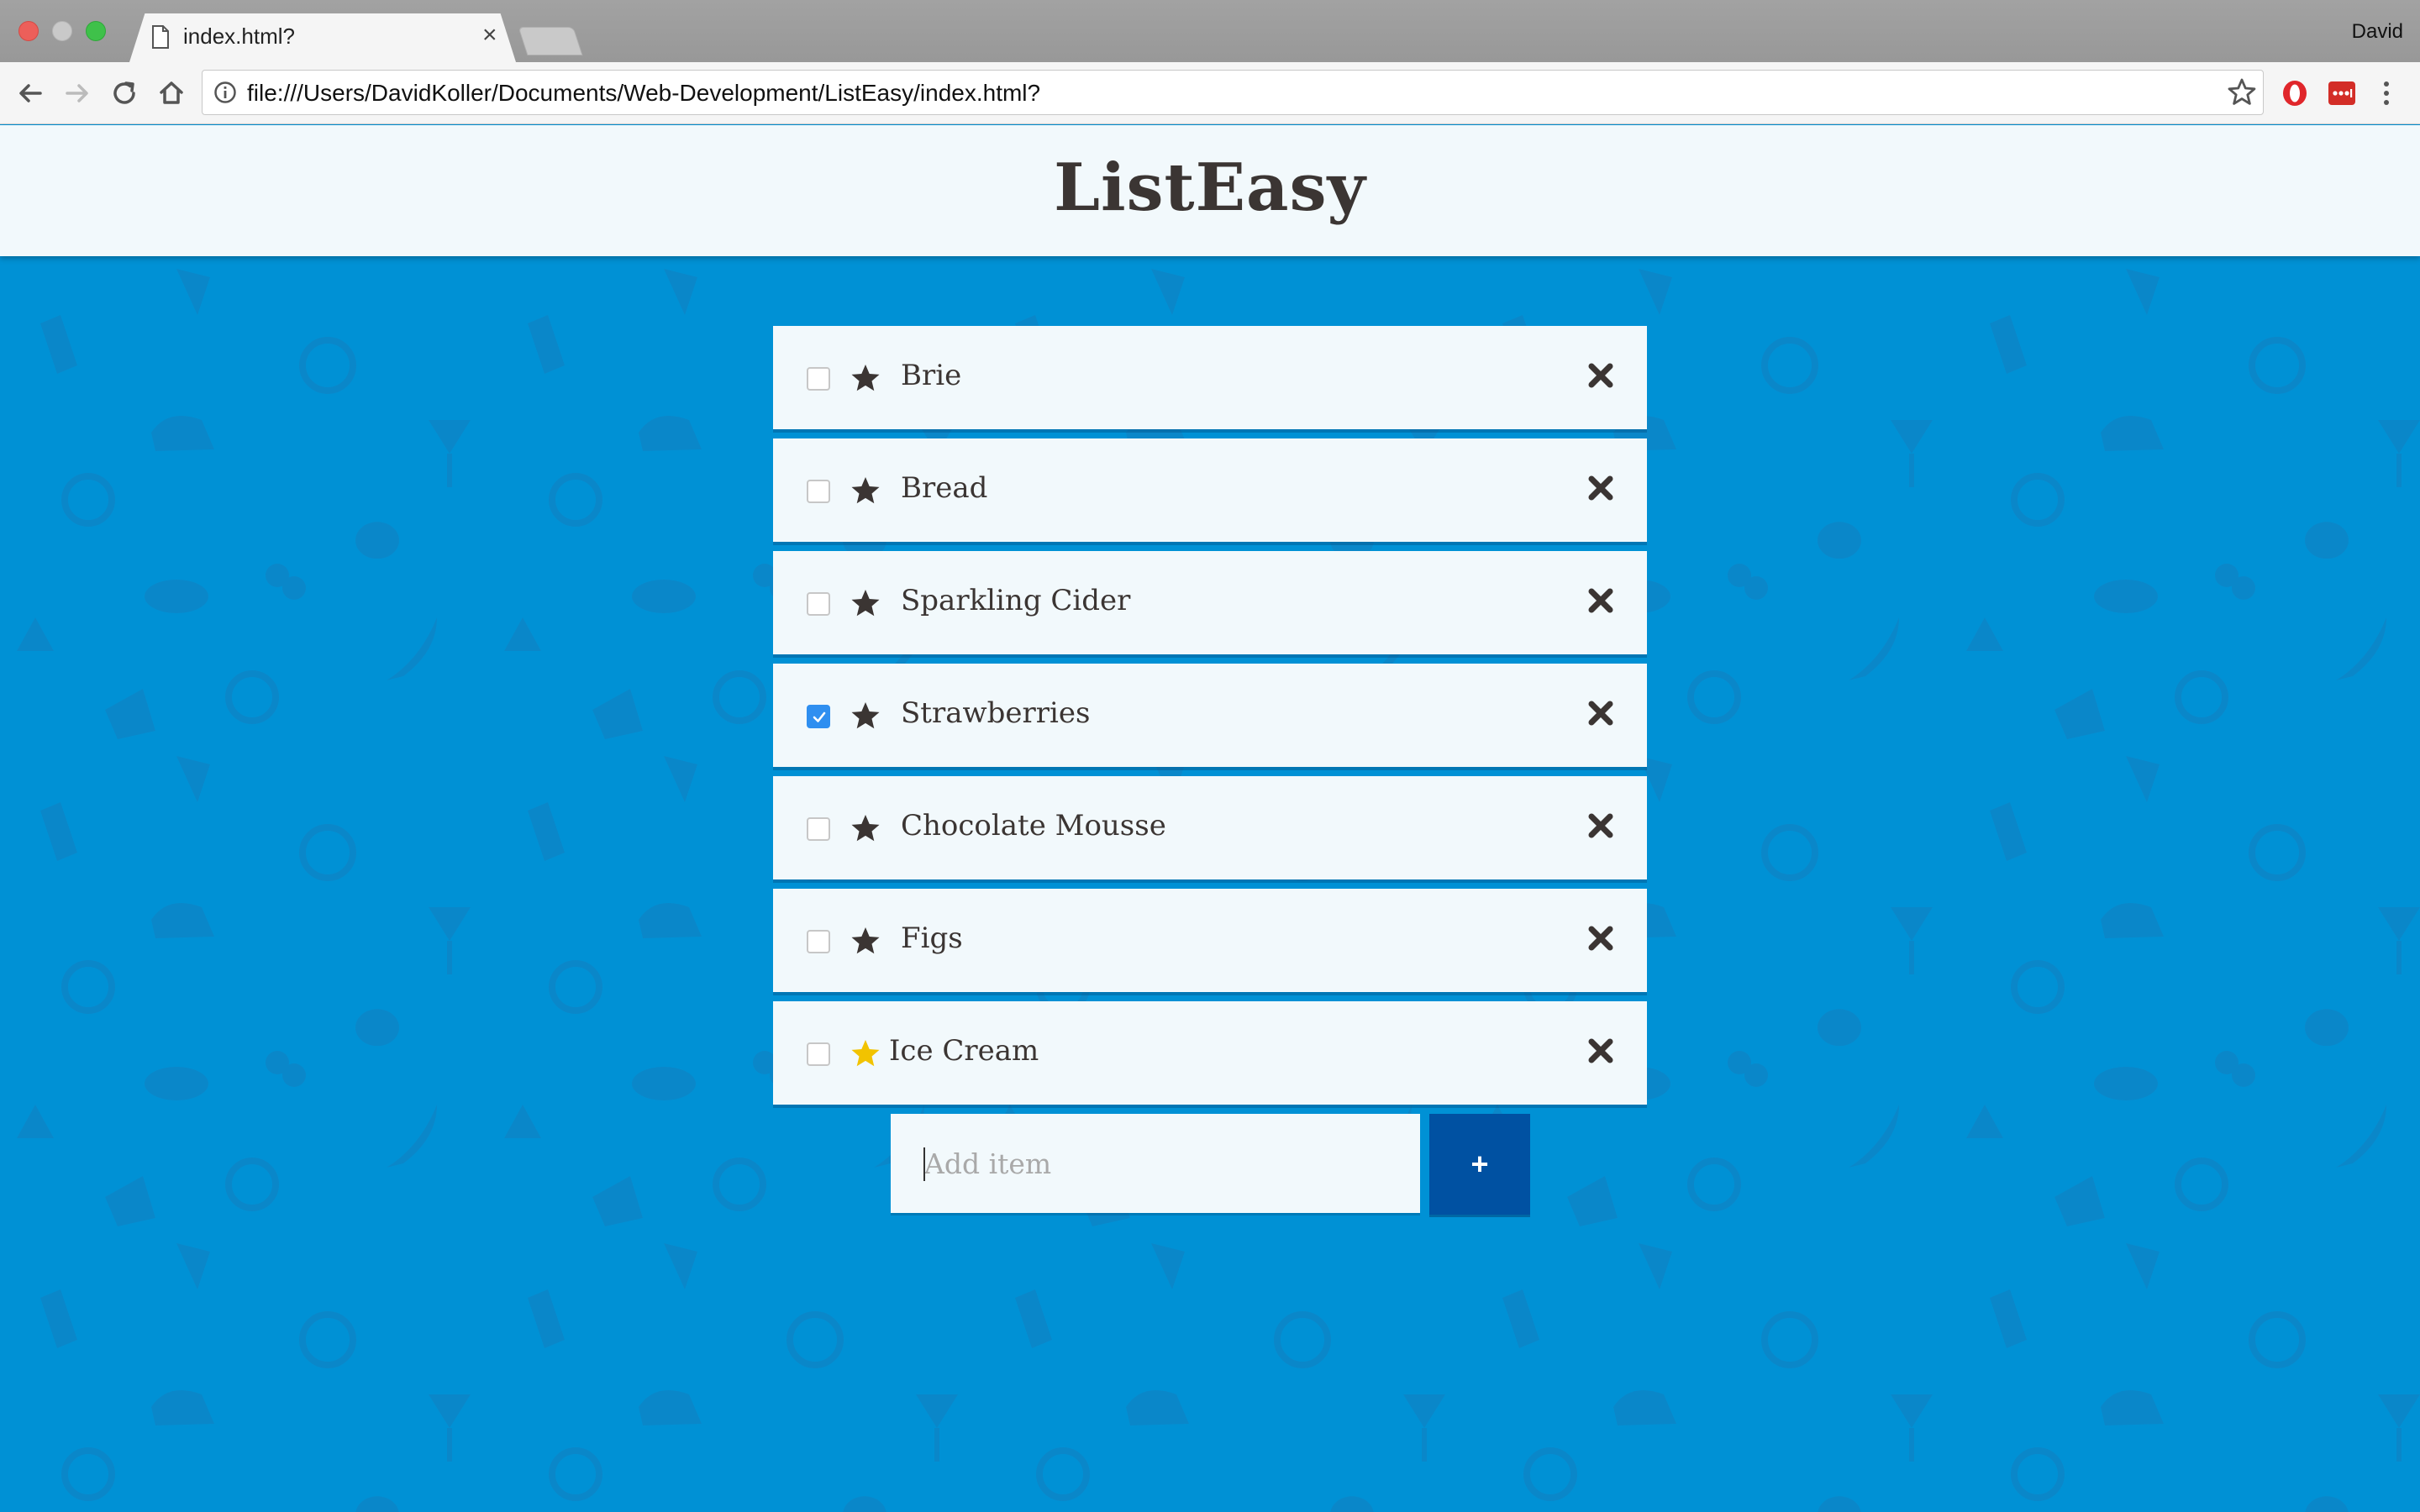 The image size is (2420, 1512). I want to click on list-item: Brie, so click(1210, 377).